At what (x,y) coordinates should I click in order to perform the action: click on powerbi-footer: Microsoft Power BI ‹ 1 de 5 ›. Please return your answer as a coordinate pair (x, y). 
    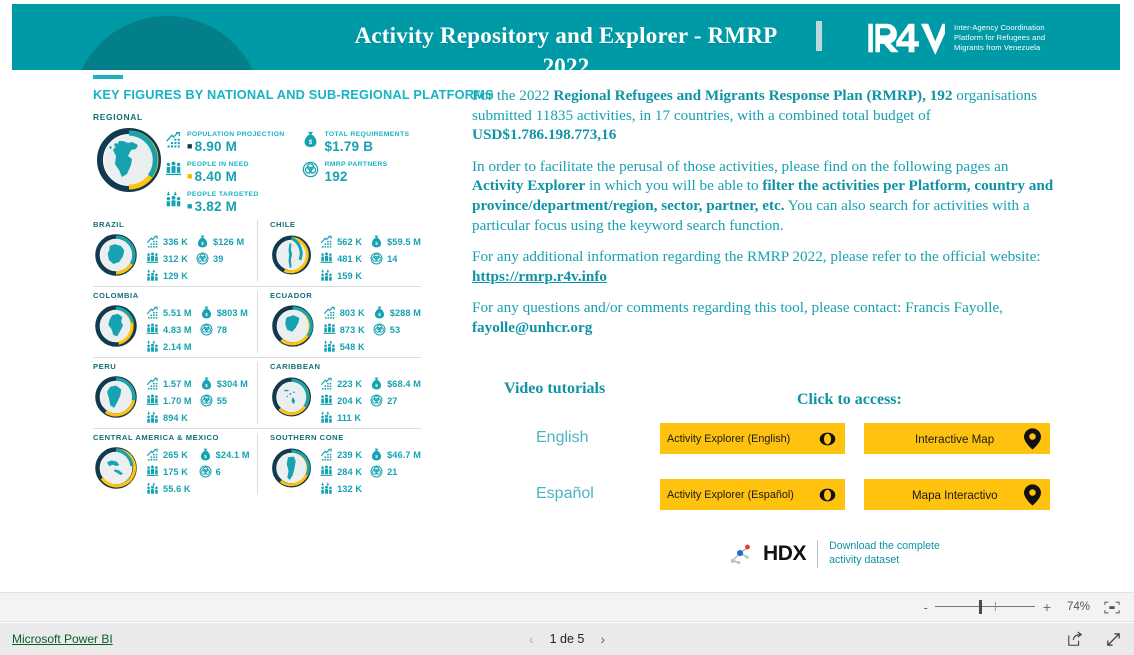
    Looking at the image, I should click on (567, 639).